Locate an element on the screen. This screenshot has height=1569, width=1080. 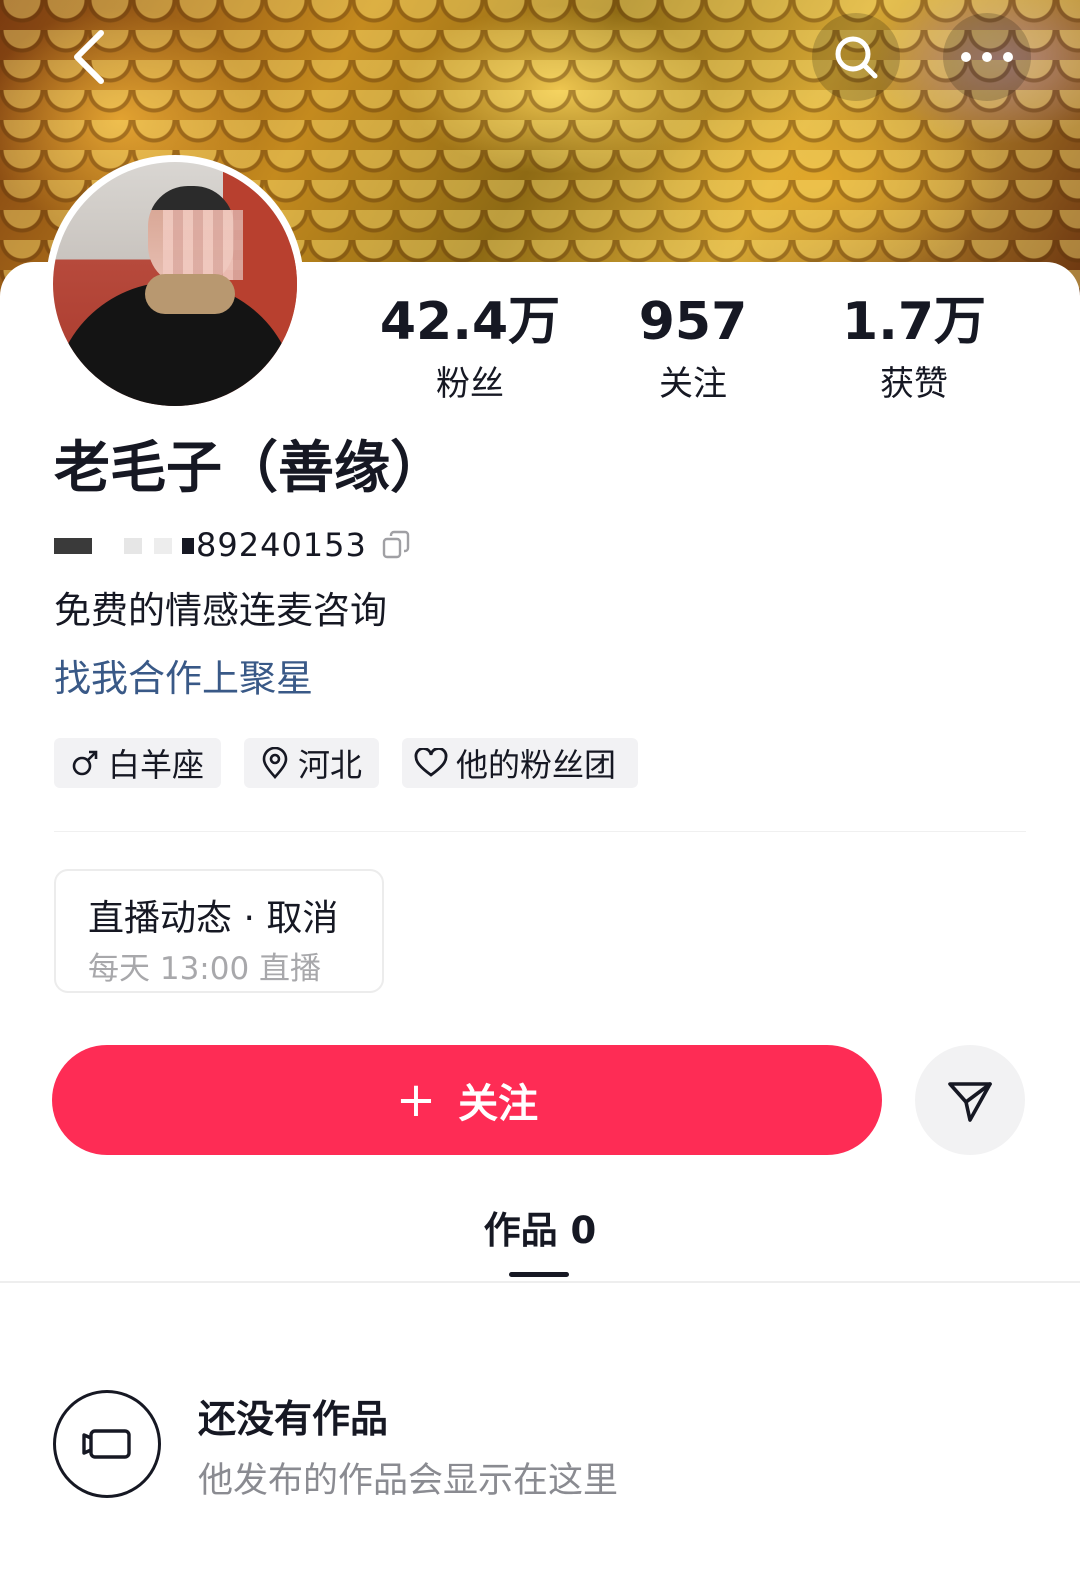
empty-state-subtitle: 他发布的作品会显示在这里 is located at coordinates (408, 1481).